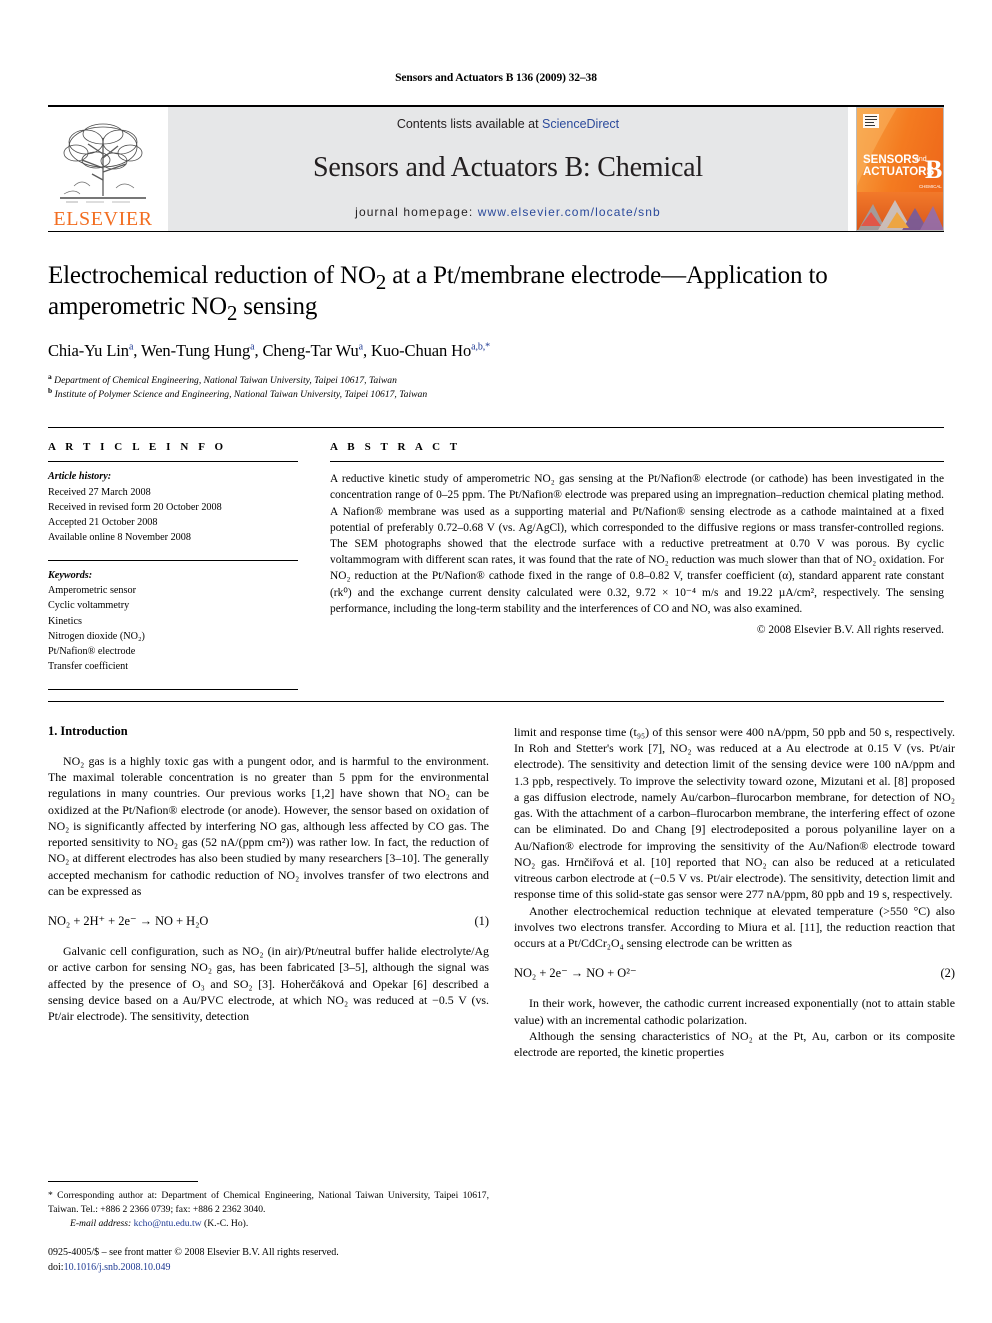 Image resolution: width=992 pixels, height=1323 pixels. What do you see at coordinates (395, 447) in the screenshot?
I see `abstract-heading: A B S T R A C T` at bounding box center [395, 447].